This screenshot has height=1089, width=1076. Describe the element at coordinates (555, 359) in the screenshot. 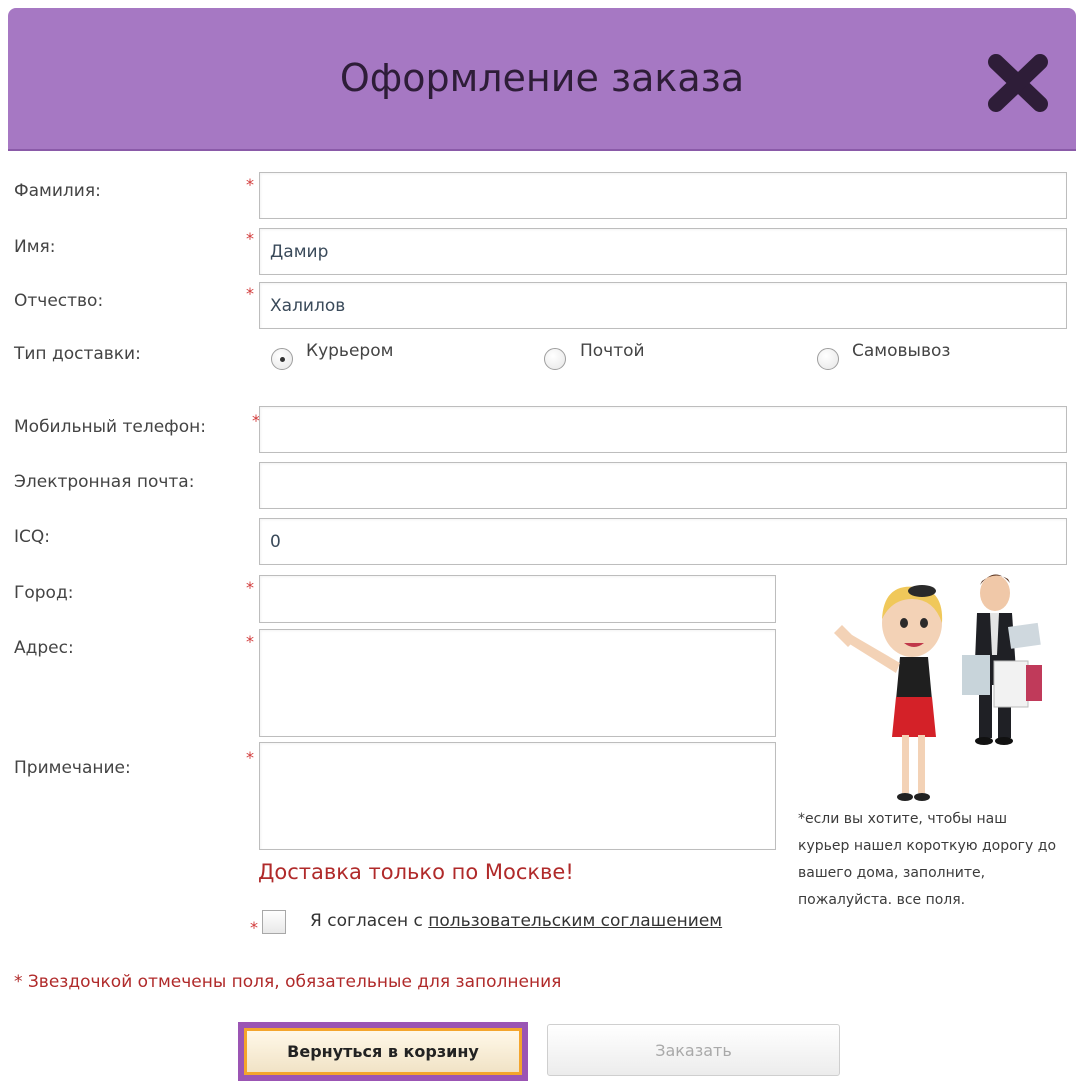

I see `radio-post` at that location.